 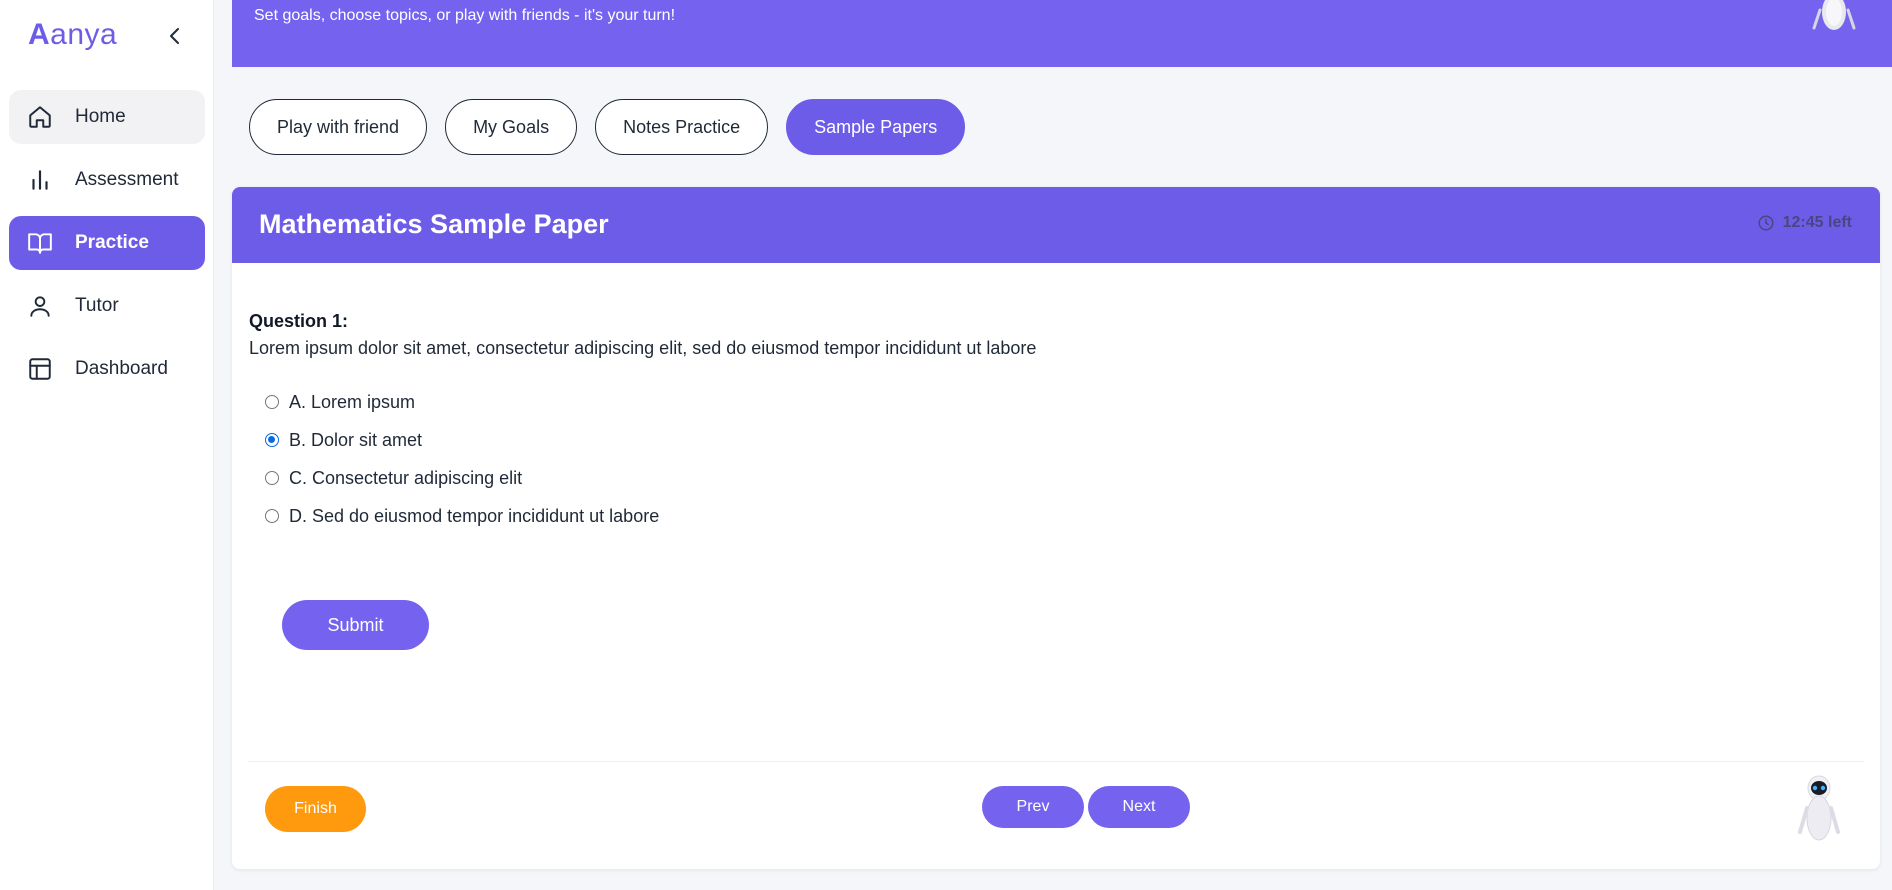 I want to click on sidebar-item-practice: Practice, so click(x=107, y=243).